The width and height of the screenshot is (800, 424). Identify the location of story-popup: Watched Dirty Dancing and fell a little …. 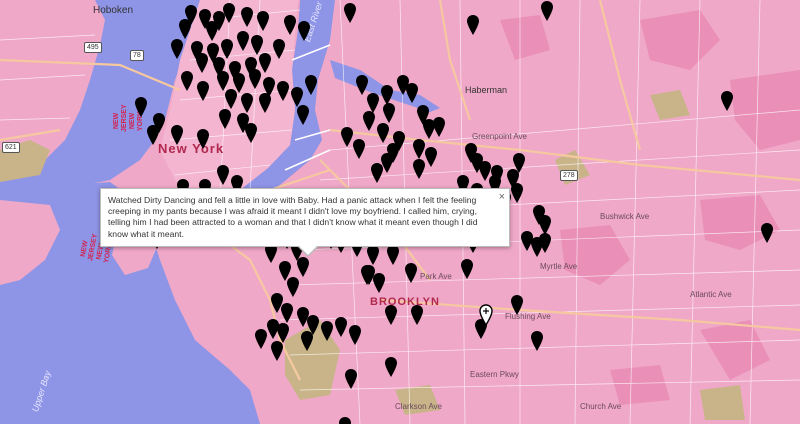
(305, 222).